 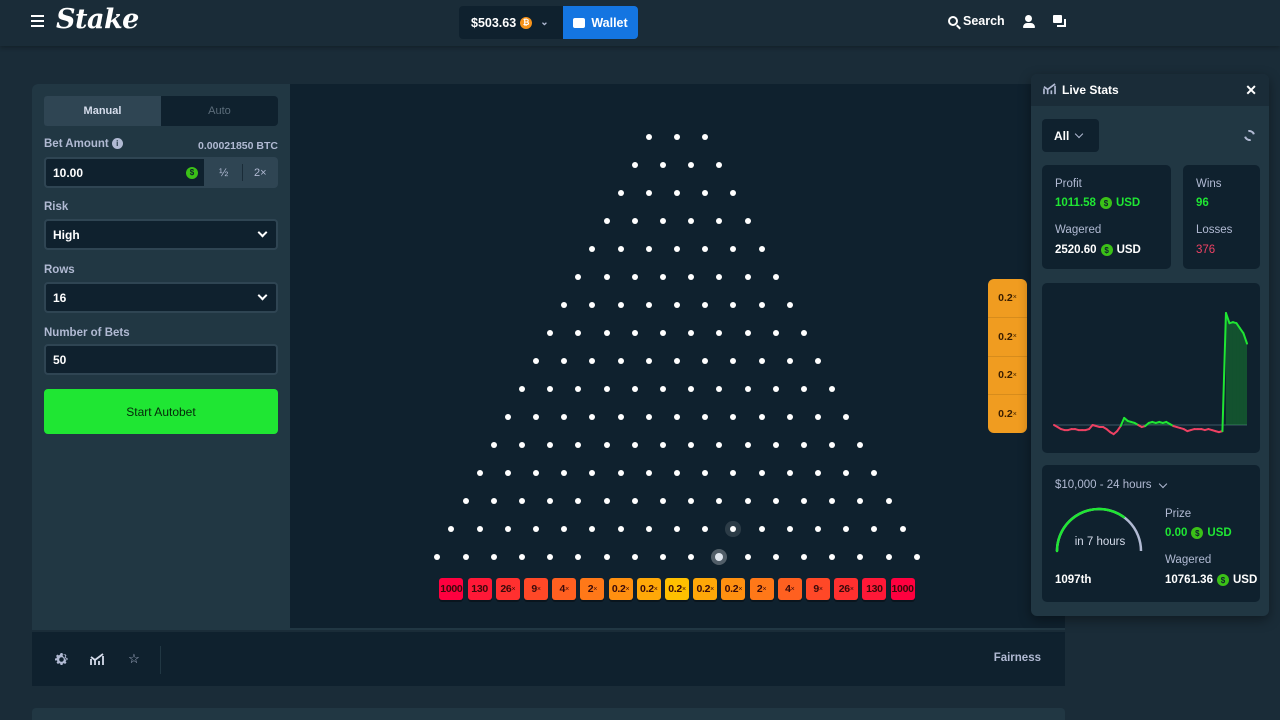 What do you see at coordinates (1028, 21) in the screenshot?
I see `user-icon` at bounding box center [1028, 21].